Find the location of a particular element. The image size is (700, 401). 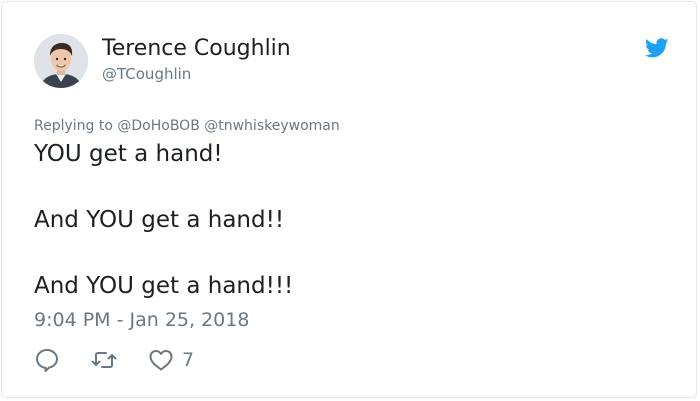

replying-to-text: Replying to @DoHoBOB @tnwhiskeywoman is located at coordinates (187, 126).